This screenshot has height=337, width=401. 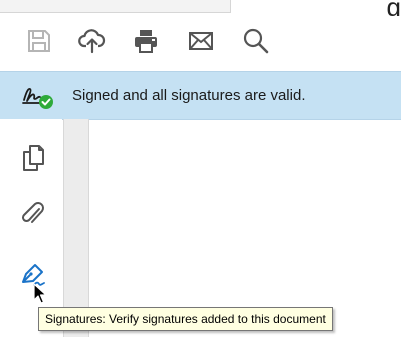 I want to click on email-icon, so click(x=201, y=41).